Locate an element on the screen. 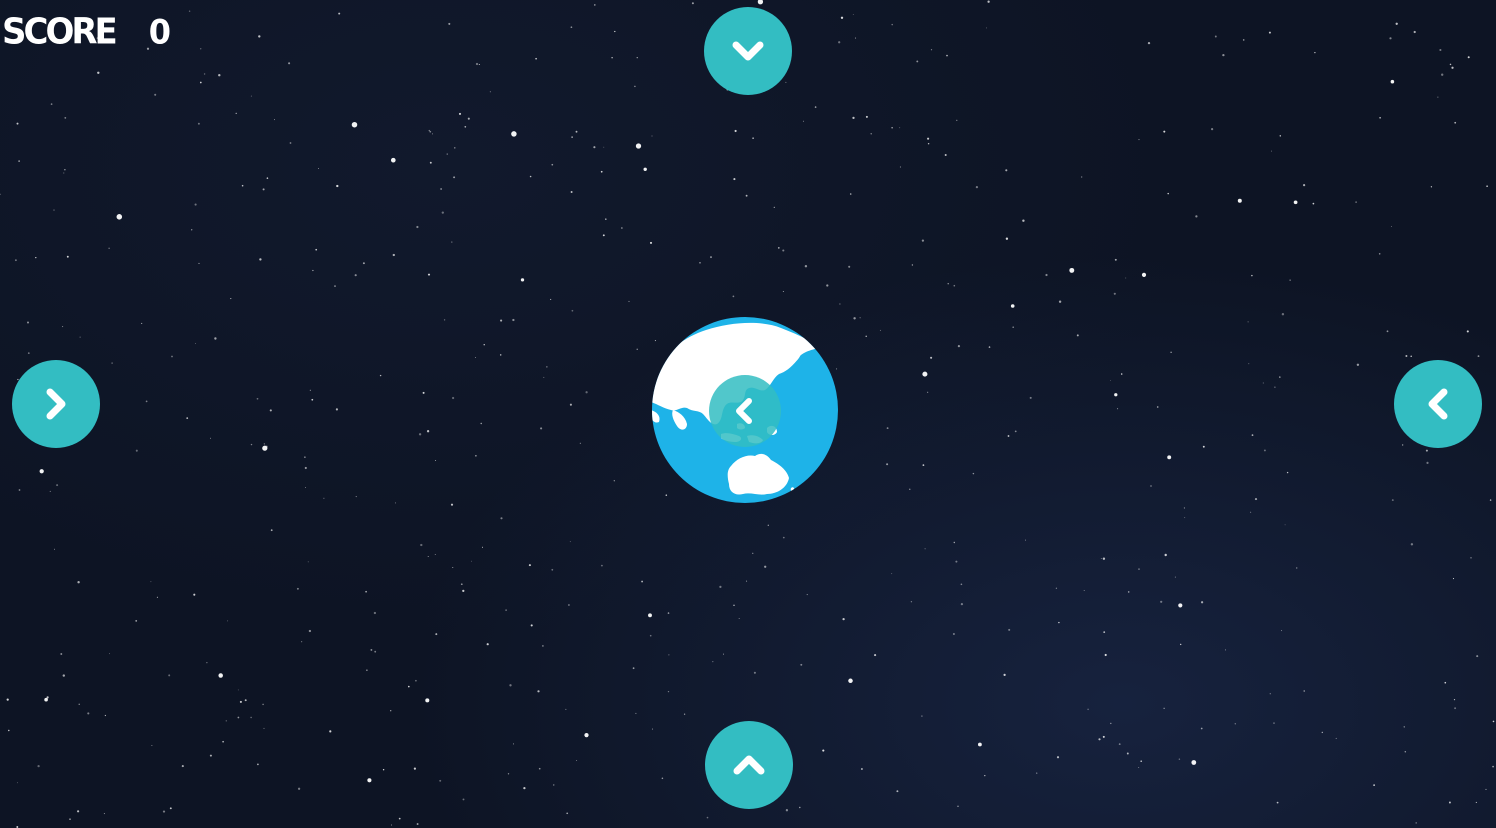  move-right-button-left is located at coordinates (56, 404).